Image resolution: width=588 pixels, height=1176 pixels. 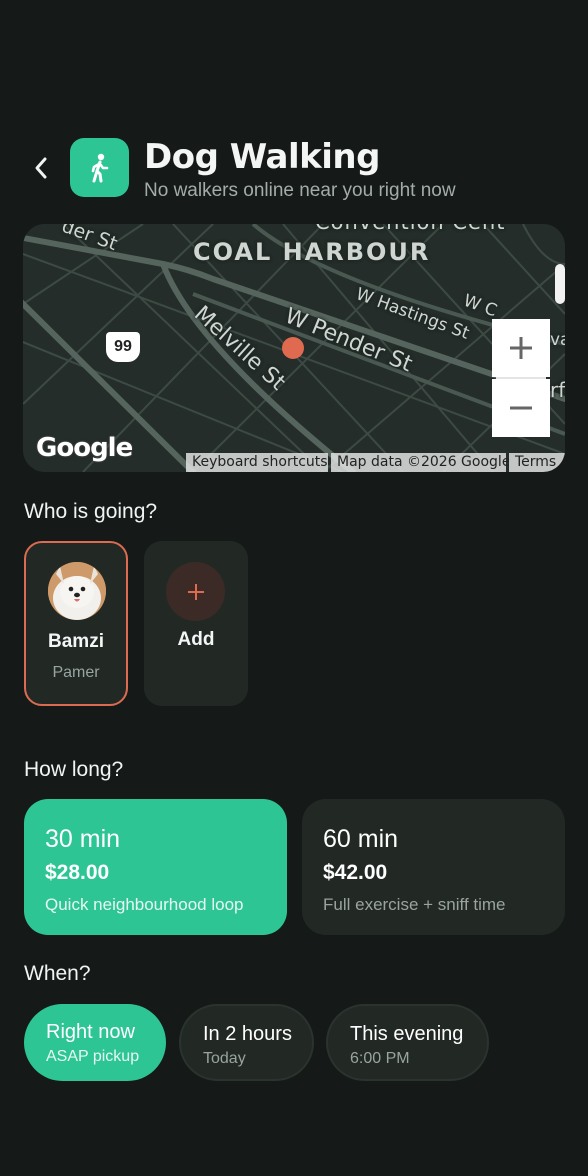 I want to click on zoom-out-button, so click(x=521, y=408).